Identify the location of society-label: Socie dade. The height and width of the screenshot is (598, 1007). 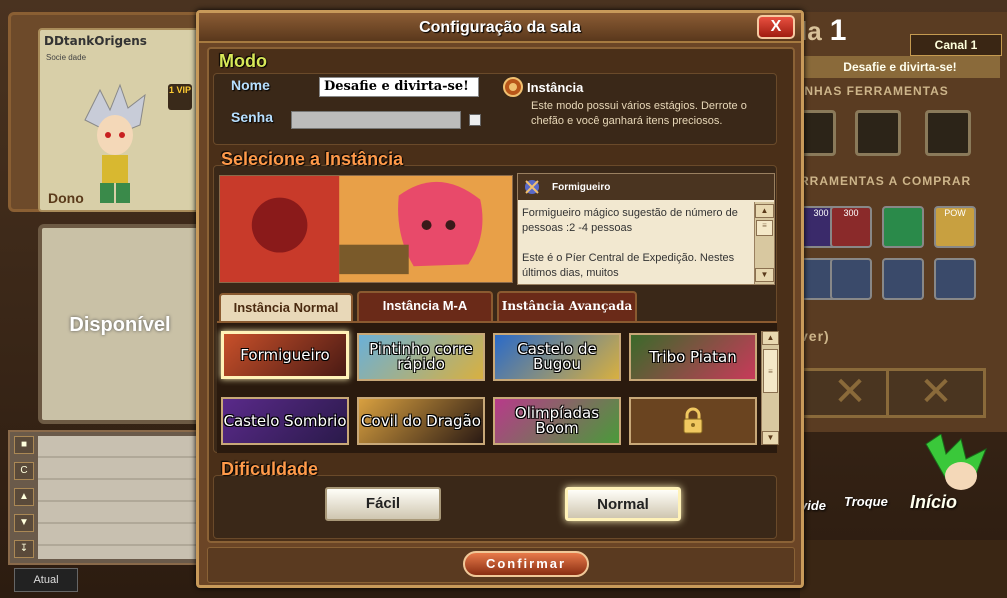
(66, 57).